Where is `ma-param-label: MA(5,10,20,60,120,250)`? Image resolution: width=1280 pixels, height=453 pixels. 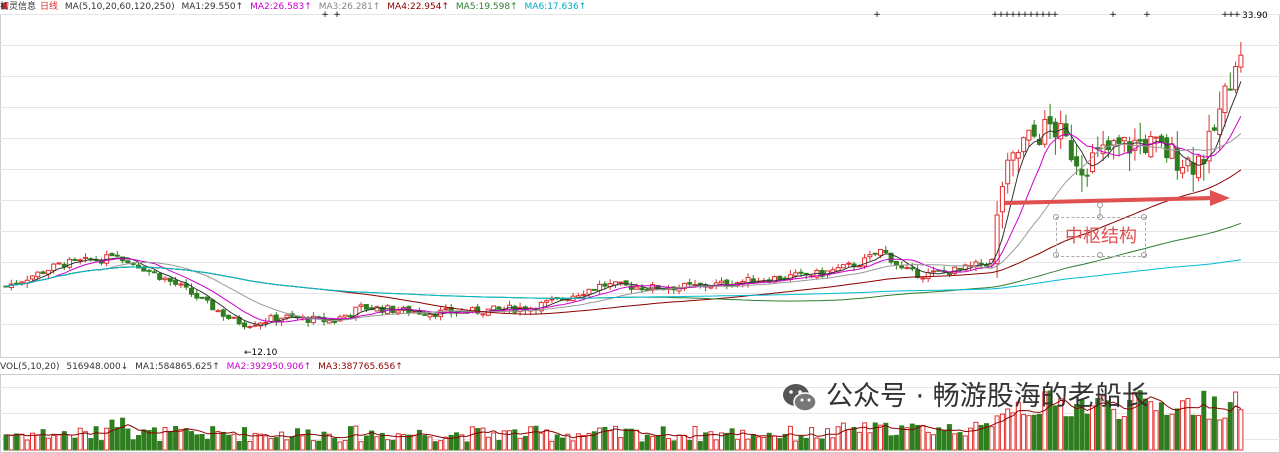 ma-param-label: MA(5,10,20,60,120,250) is located at coordinates (119, 7).